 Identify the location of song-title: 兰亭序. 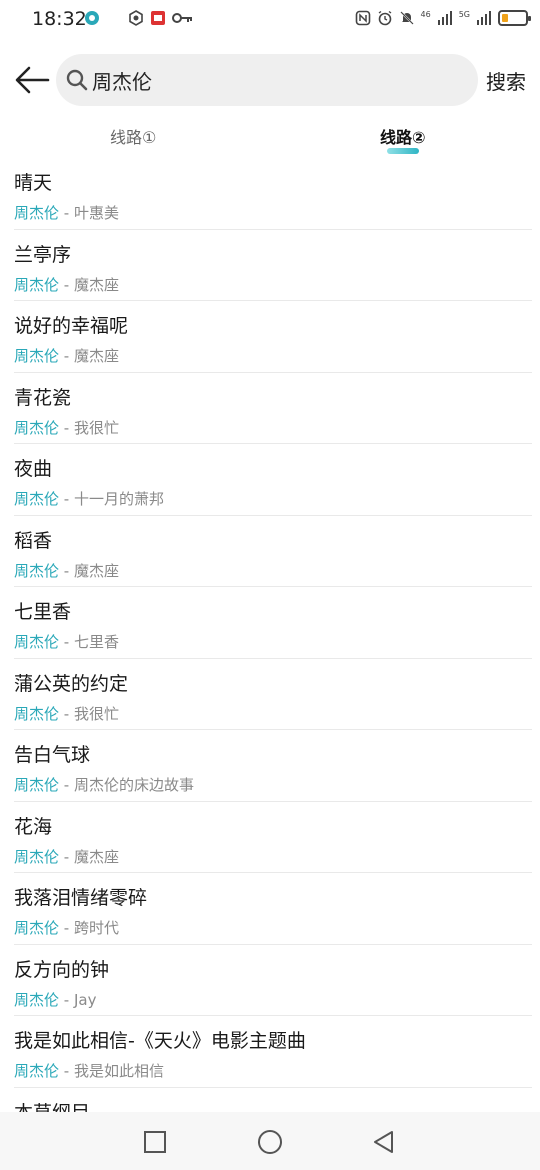
(43, 254).